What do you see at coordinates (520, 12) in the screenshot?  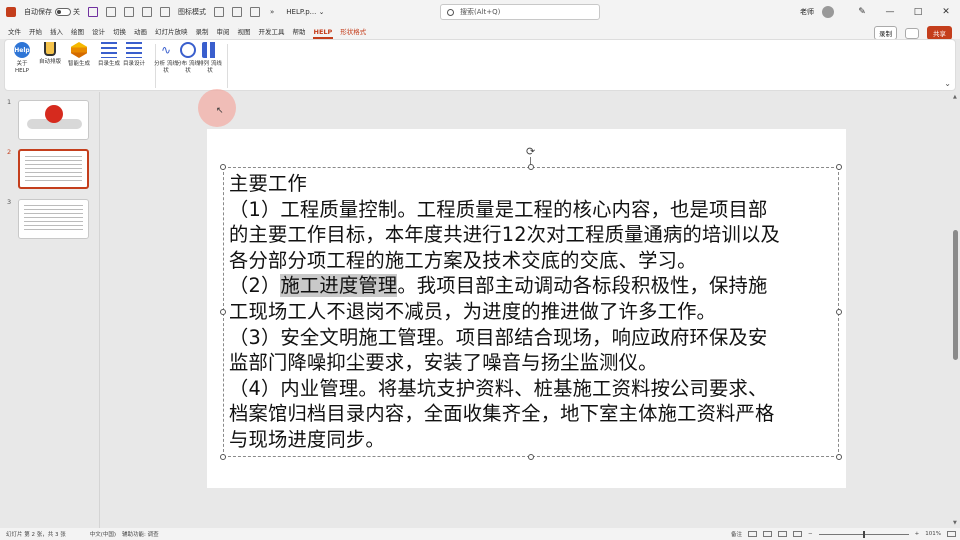 I see `search-box: 搜索(Alt+Q)` at bounding box center [520, 12].